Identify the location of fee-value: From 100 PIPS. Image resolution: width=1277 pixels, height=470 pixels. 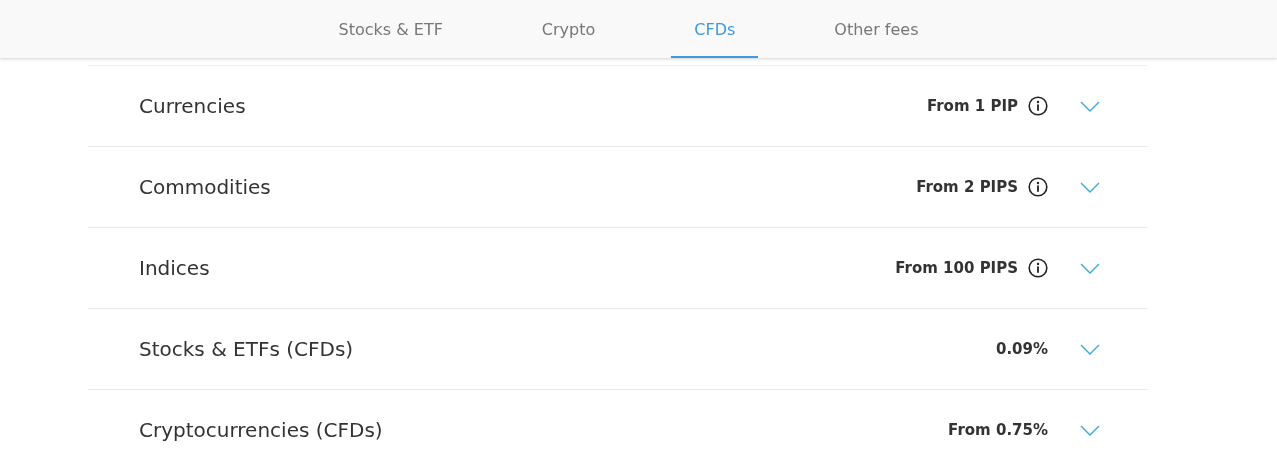
(956, 268).